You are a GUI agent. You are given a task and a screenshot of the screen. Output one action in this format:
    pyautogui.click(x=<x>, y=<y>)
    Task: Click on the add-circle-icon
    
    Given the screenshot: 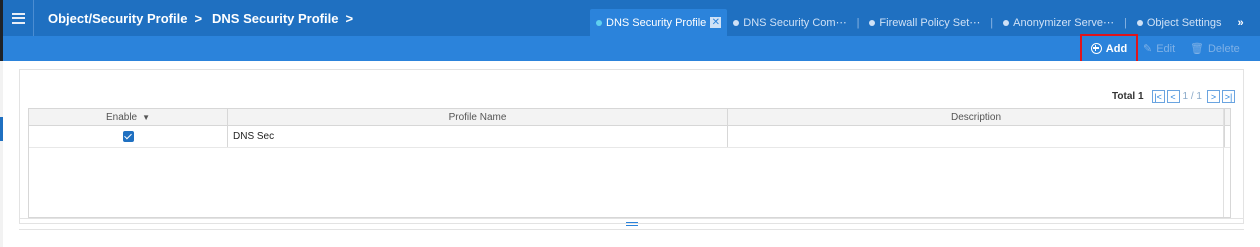 What is the action you would take?
    pyautogui.click(x=1096, y=48)
    